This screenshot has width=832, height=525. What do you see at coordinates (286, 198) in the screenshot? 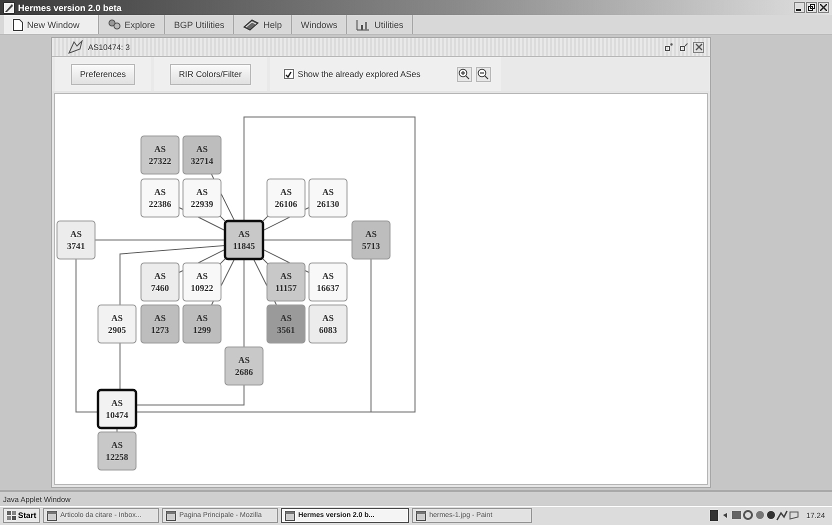
I see `as-node: AS 26106` at bounding box center [286, 198].